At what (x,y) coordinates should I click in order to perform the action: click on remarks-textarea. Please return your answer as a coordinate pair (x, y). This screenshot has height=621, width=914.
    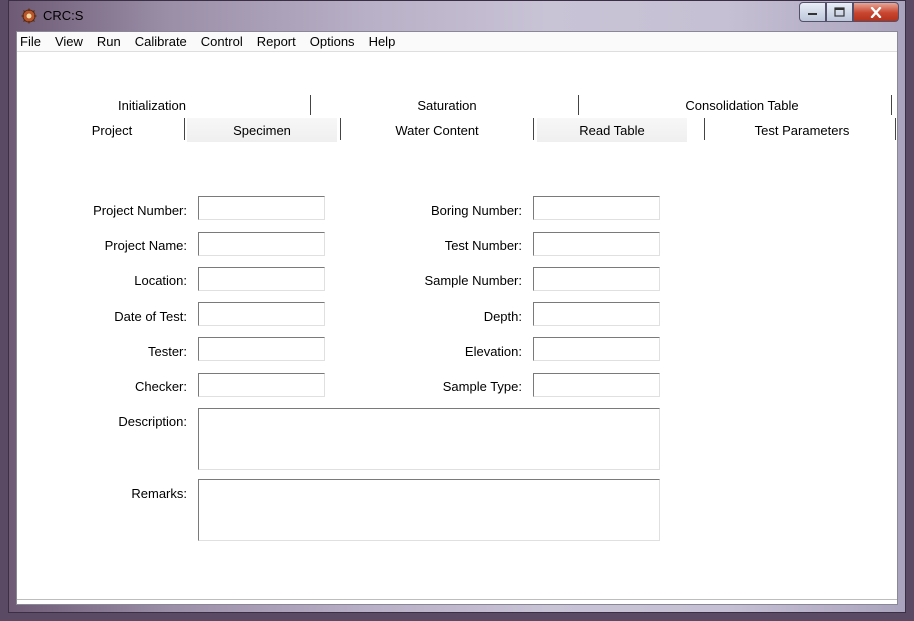
    Looking at the image, I should click on (429, 510).